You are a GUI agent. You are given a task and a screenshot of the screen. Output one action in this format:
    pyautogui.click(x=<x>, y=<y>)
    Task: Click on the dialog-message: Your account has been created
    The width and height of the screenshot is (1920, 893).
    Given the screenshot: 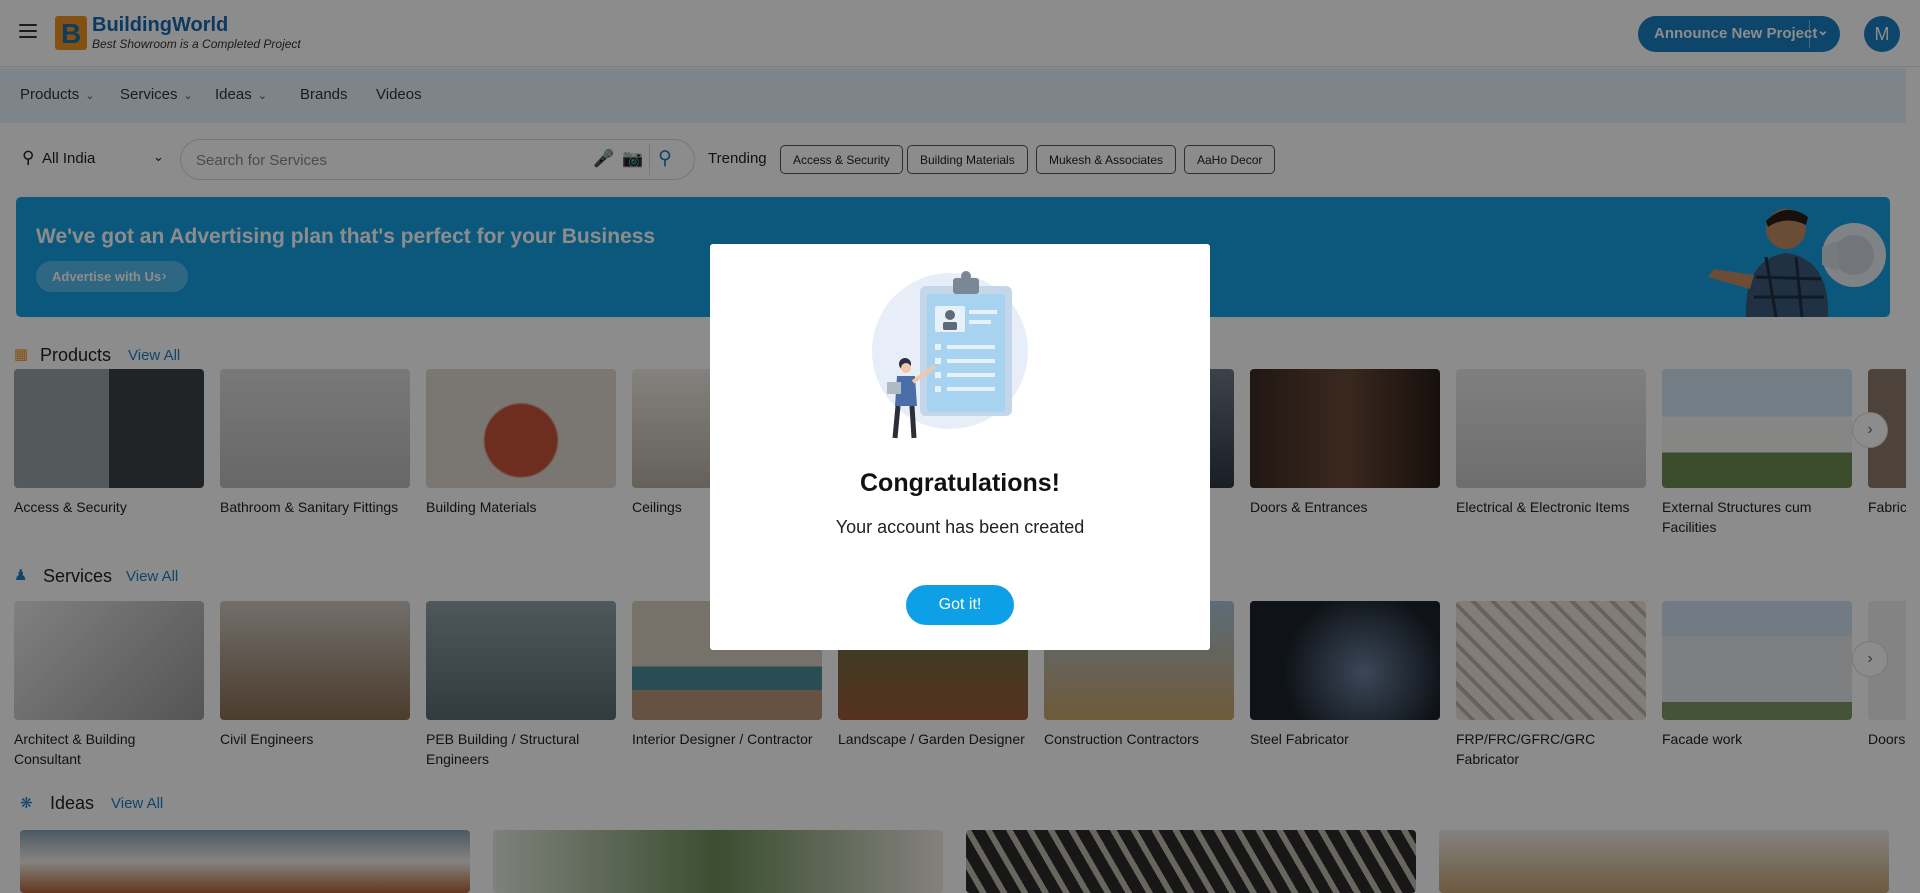 What is the action you would take?
    pyautogui.click(x=960, y=527)
    